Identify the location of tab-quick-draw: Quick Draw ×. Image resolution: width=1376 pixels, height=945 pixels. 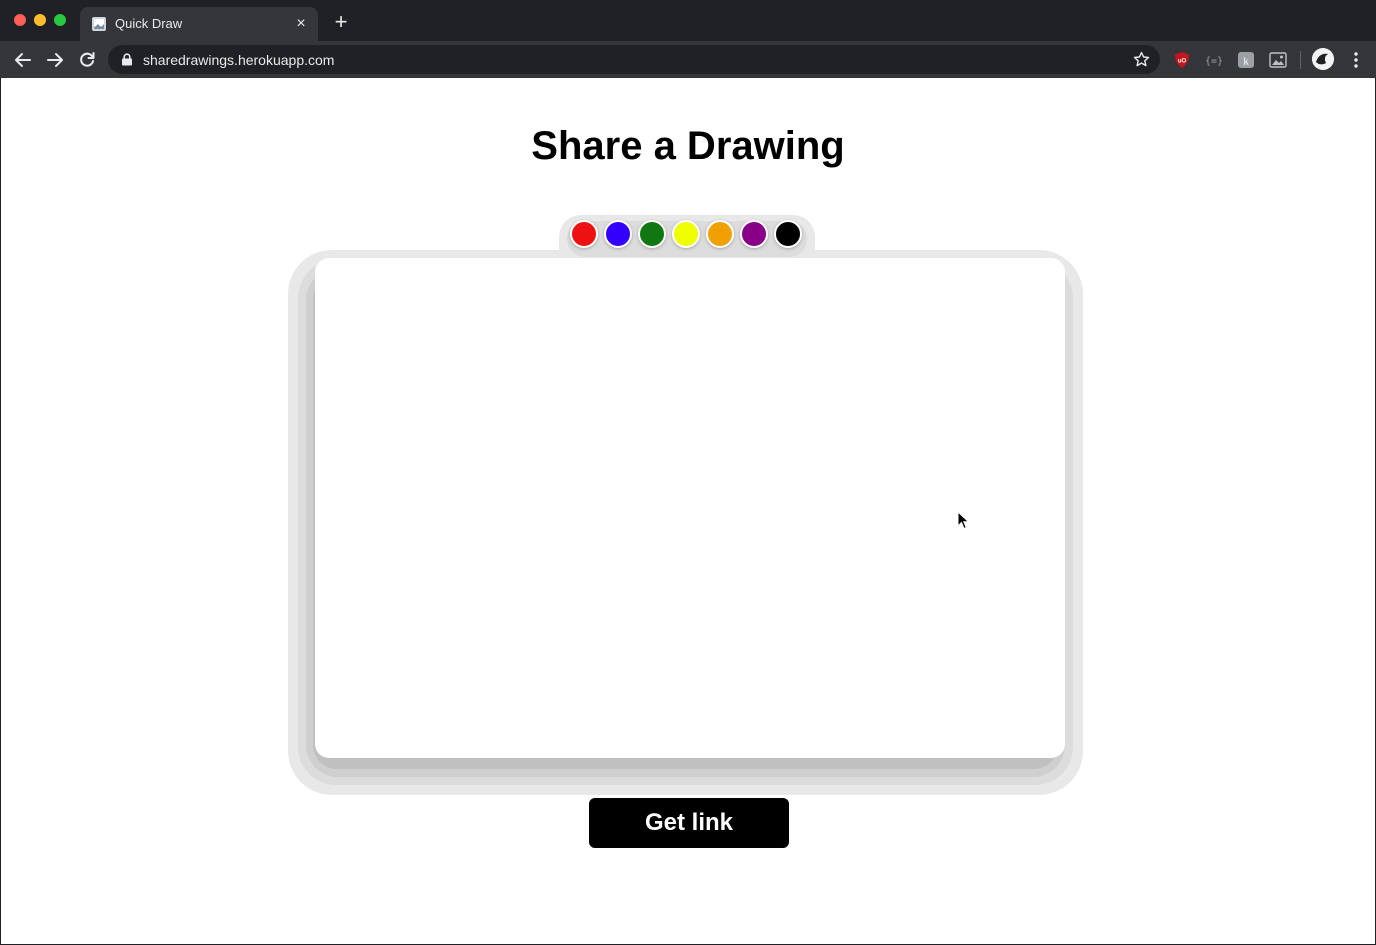
(199, 24).